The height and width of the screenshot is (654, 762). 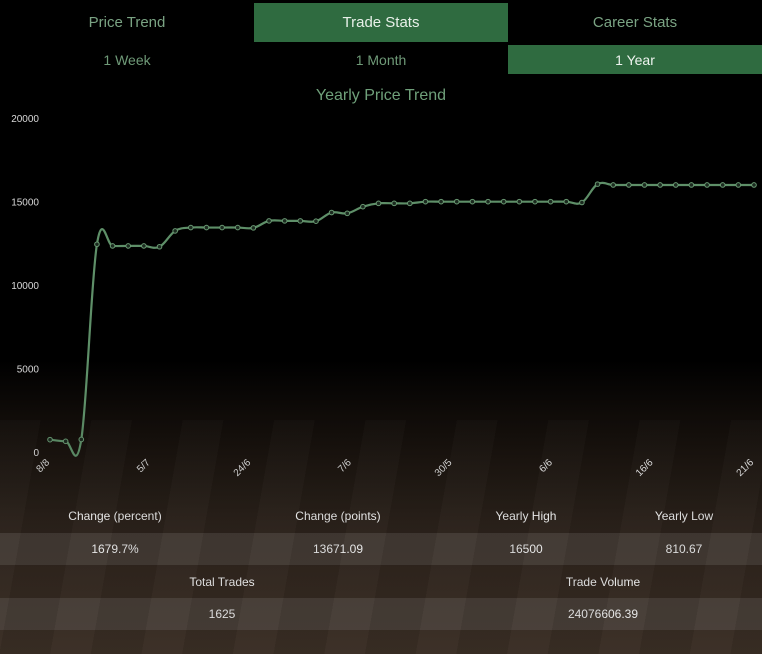 What do you see at coordinates (645, 468) in the screenshot?
I see `x-tick-label: 16/6` at bounding box center [645, 468].